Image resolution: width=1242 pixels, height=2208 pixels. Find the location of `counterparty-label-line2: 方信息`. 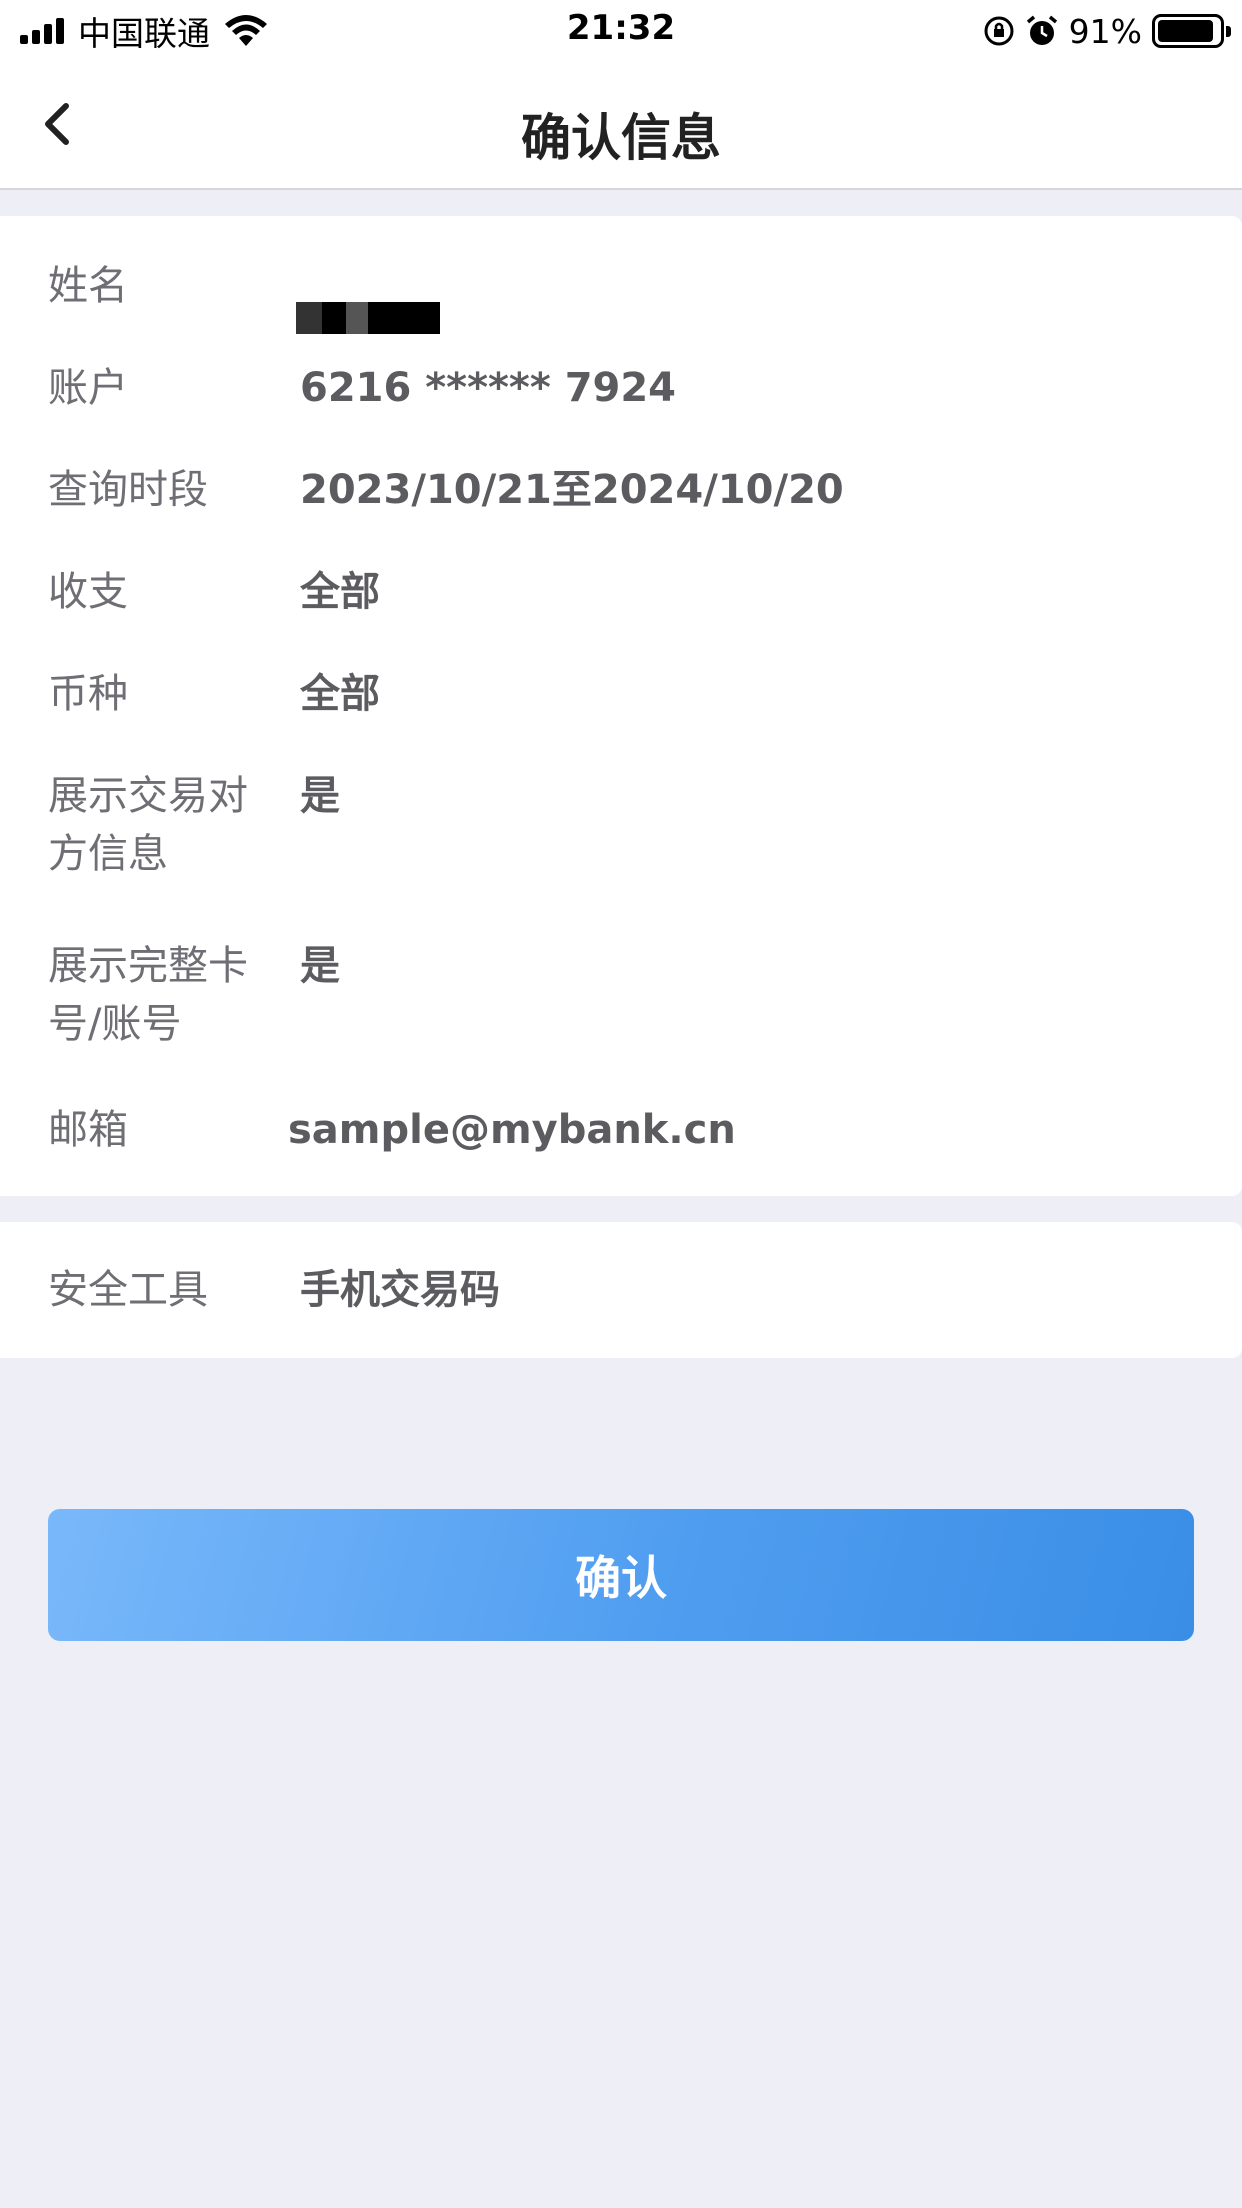

counterparty-label-line2: 方信息 is located at coordinates (108, 854).